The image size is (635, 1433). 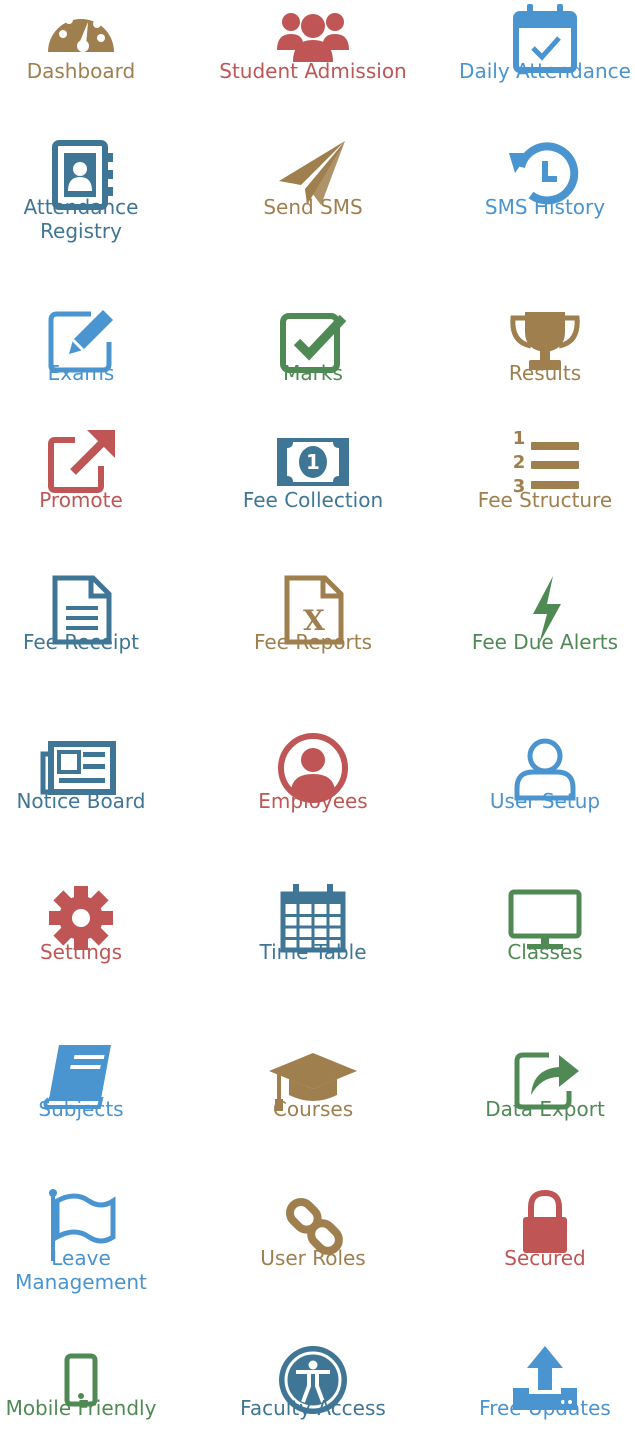 What do you see at coordinates (313, 642) in the screenshot?
I see `feature-label: Fee Reports` at bounding box center [313, 642].